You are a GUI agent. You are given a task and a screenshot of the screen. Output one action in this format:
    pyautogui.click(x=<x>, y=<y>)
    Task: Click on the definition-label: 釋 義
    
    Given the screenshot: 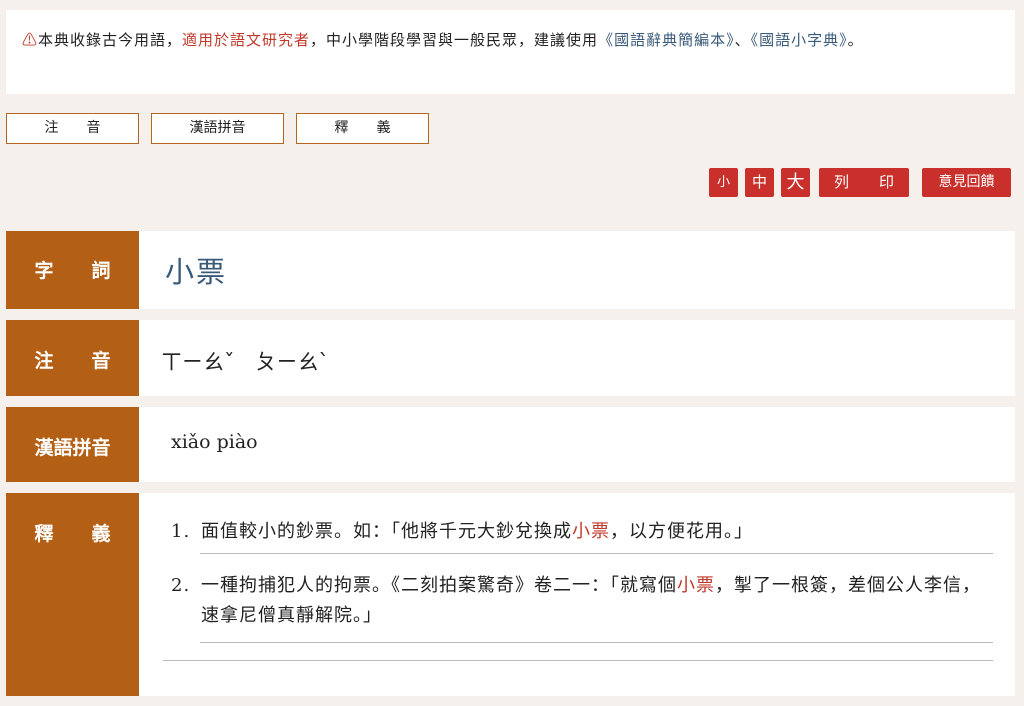 What is the action you would take?
    pyautogui.click(x=72, y=594)
    